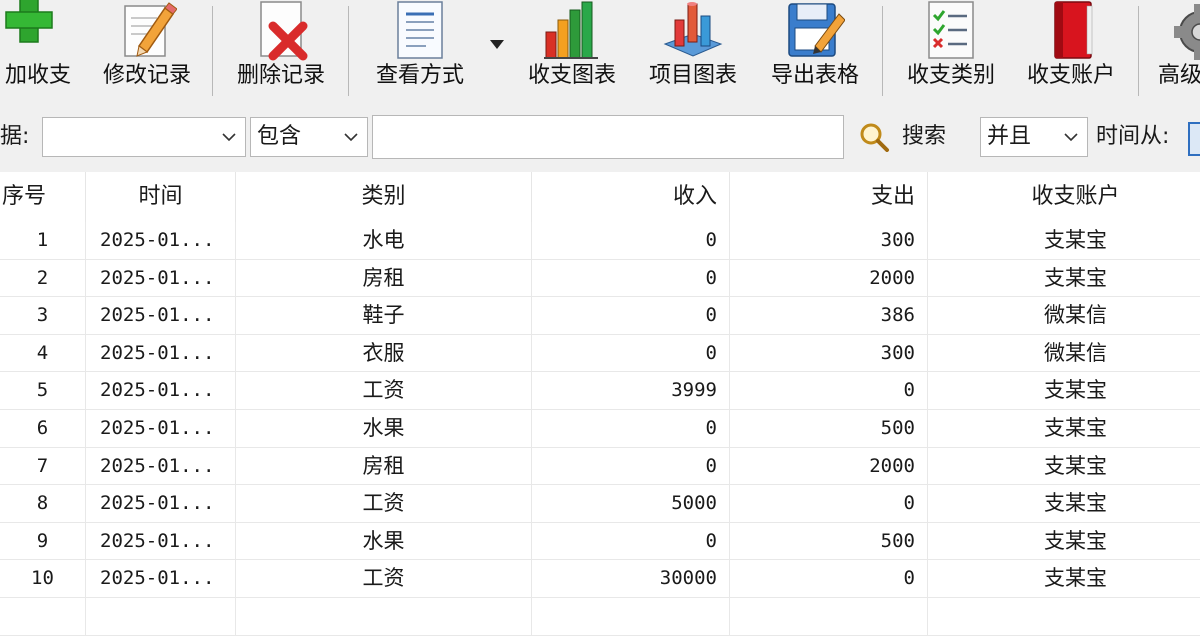  Describe the element at coordinates (631, 197) in the screenshot. I see `column-header-income: 收入` at that location.